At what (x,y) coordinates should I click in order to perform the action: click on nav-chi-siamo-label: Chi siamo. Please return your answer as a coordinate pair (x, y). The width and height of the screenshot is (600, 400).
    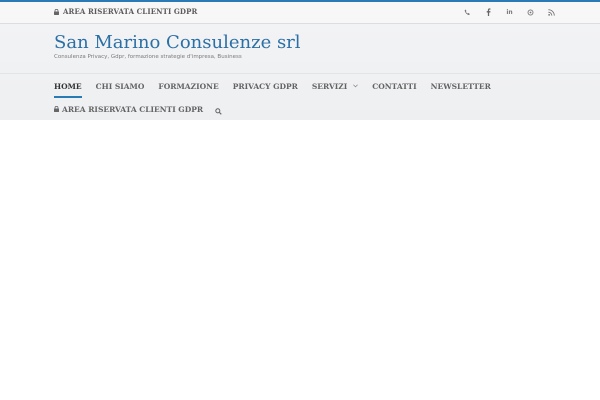
    Looking at the image, I should click on (120, 86).